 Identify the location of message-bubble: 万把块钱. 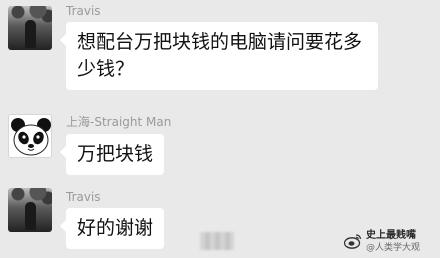
(112, 154).